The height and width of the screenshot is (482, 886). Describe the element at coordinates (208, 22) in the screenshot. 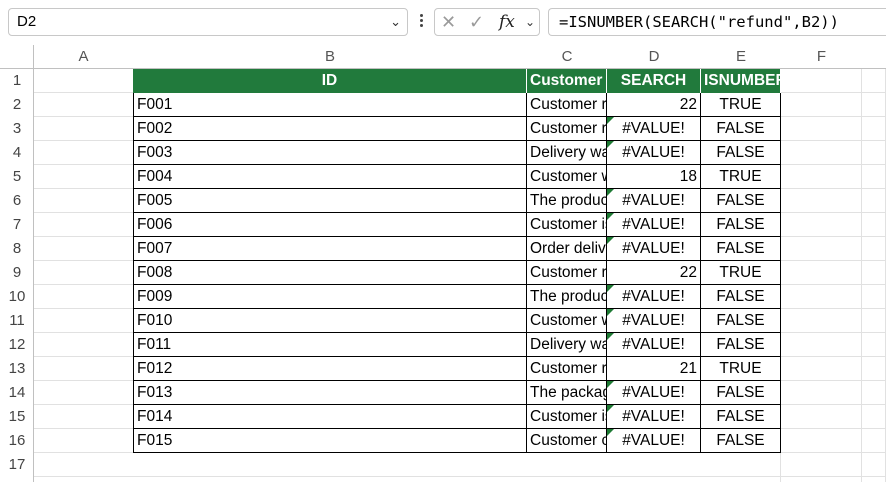

I see `name-box: D2 ⌄` at that location.